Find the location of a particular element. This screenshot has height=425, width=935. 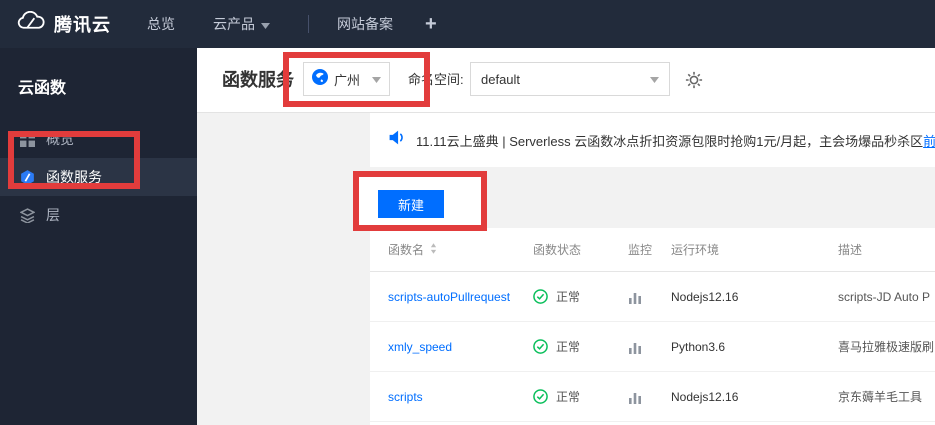

top-nav: 总览 云产品 网站备案 + is located at coordinates (292, 24).